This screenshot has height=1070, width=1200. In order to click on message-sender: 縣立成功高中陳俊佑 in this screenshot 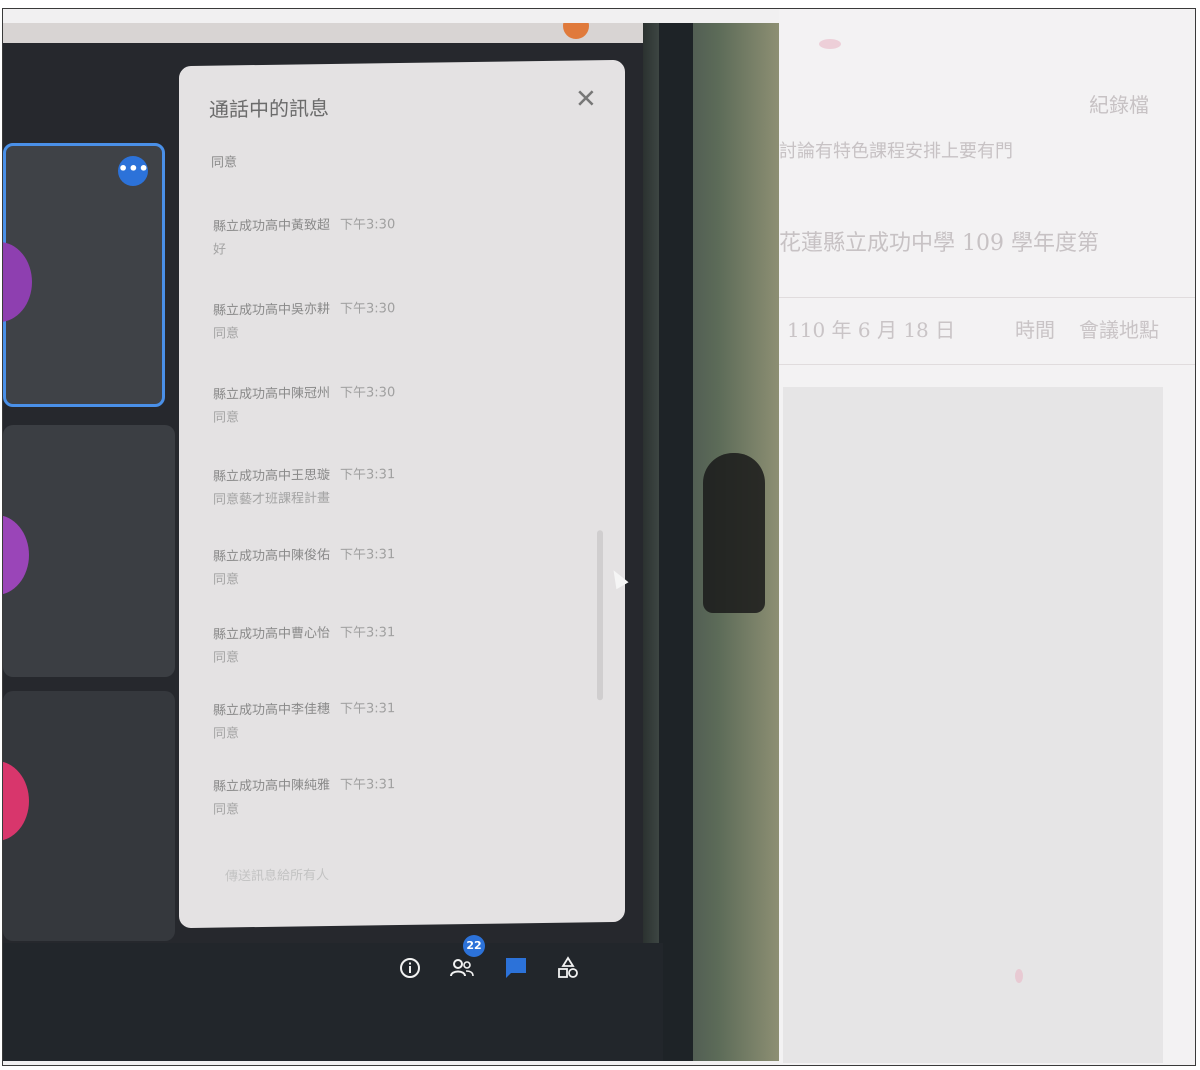, I will do `click(272, 556)`.